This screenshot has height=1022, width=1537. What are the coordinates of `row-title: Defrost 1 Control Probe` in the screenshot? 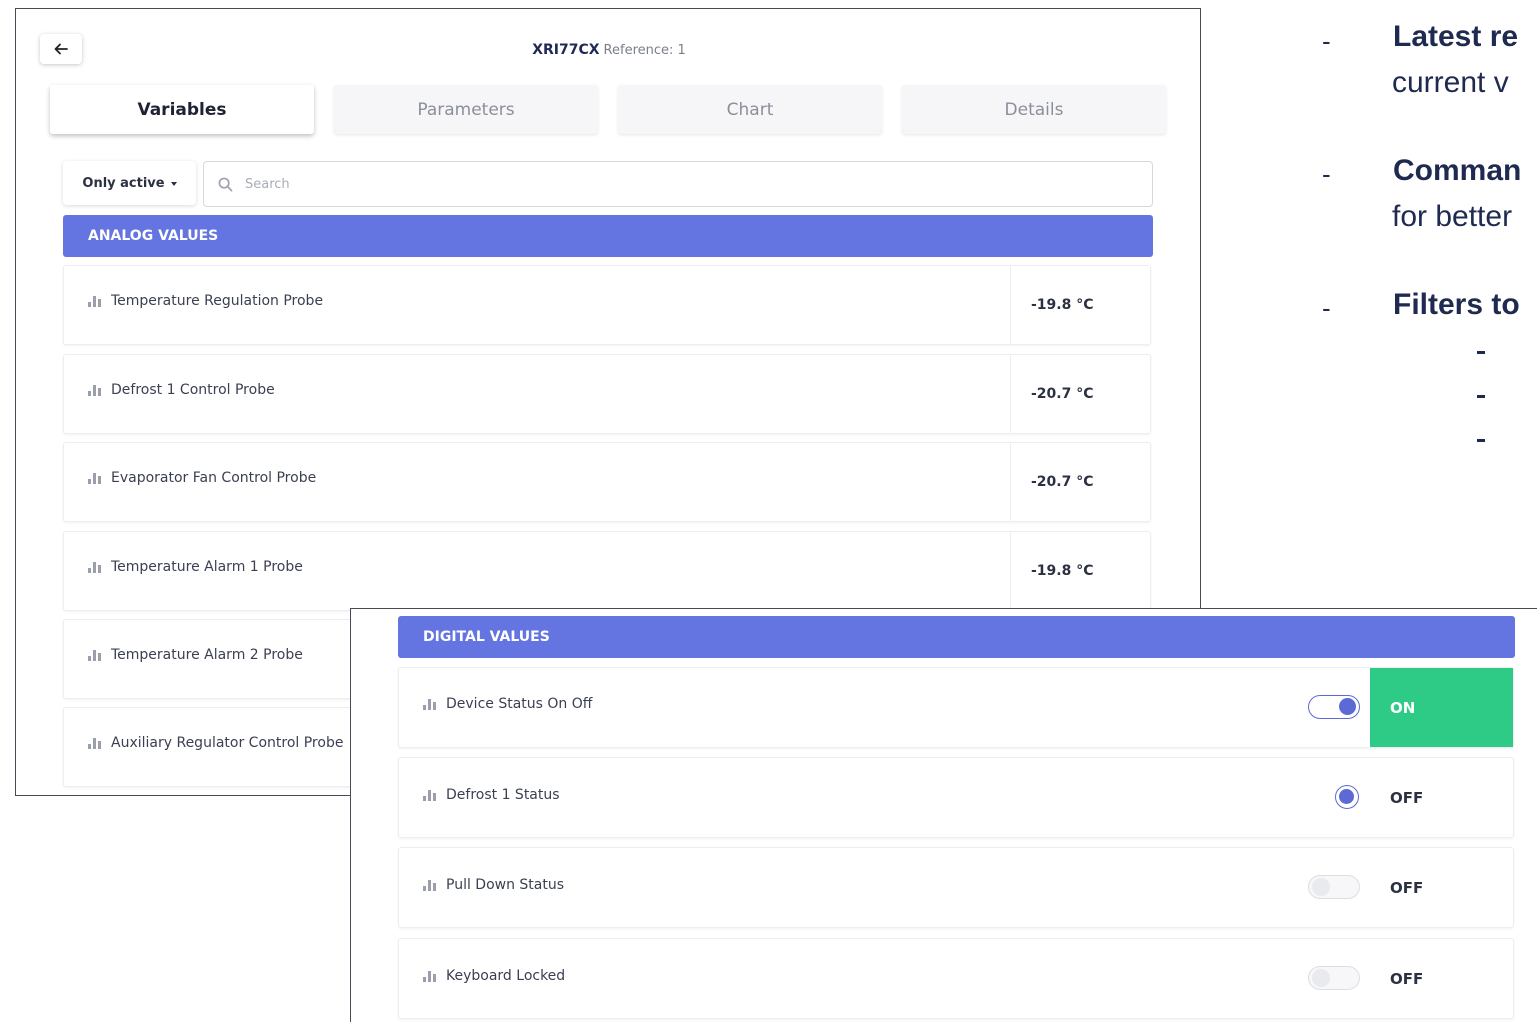 It's located at (181, 390).